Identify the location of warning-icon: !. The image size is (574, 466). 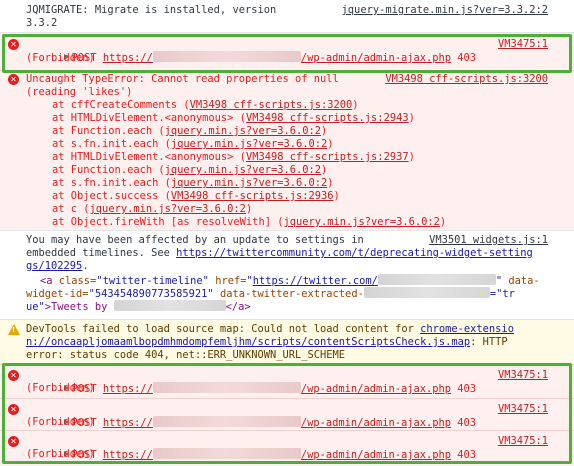
(14, 329).